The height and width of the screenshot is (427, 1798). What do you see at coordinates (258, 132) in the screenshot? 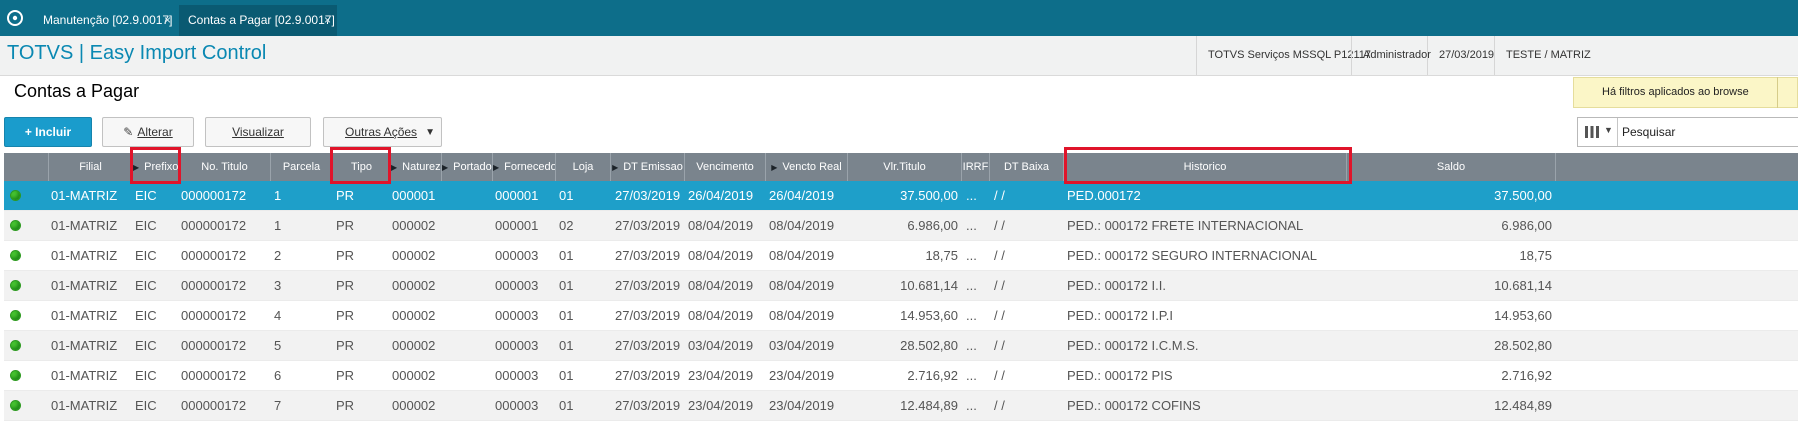
I see `visualizar-button: Visualizar` at bounding box center [258, 132].